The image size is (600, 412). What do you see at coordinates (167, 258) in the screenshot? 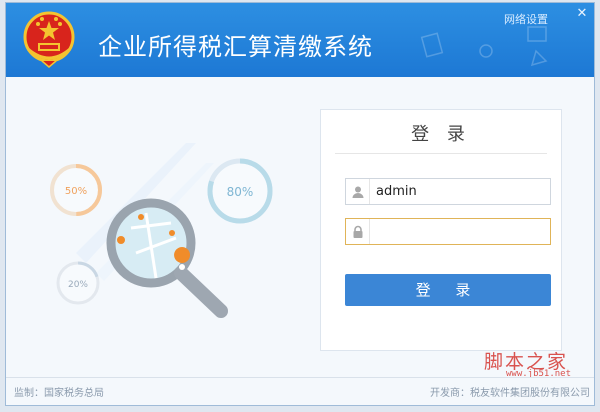
I see `magnifier-icon` at bounding box center [167, 258].